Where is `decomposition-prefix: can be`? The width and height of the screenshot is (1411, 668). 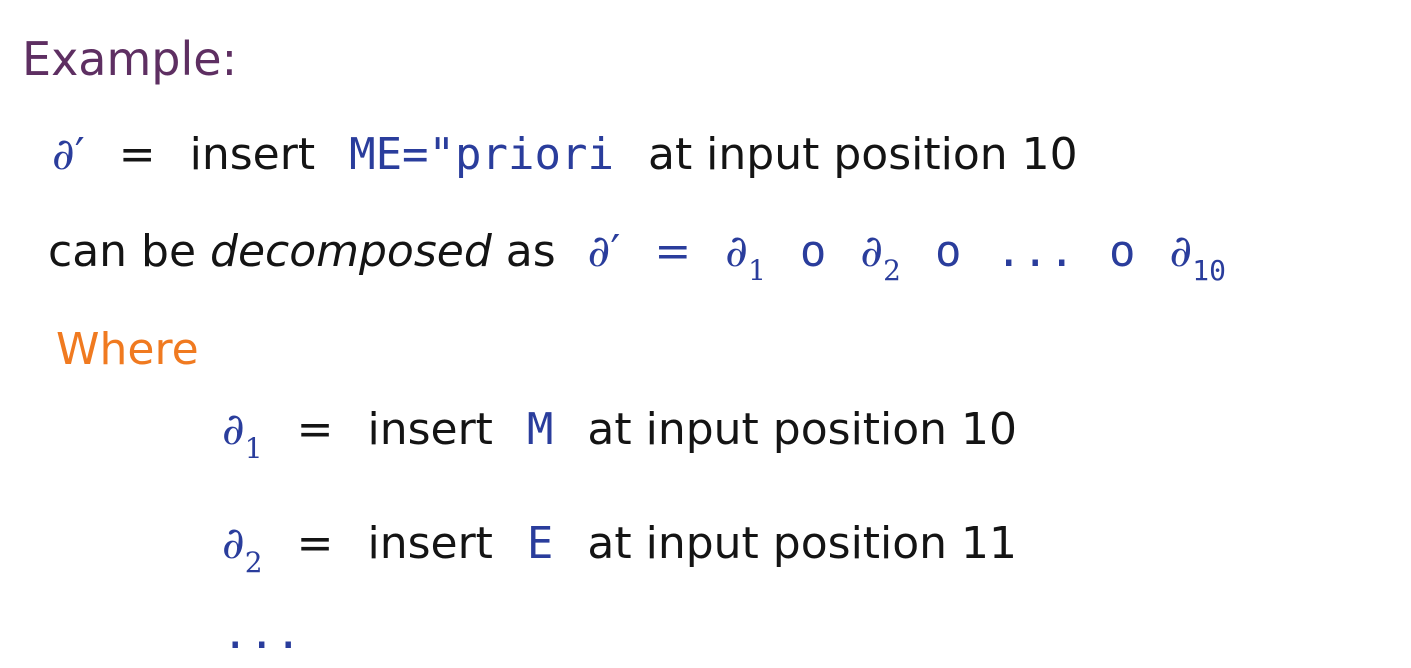 decomposition-prefix: can be is located at coordinates (122, 251).